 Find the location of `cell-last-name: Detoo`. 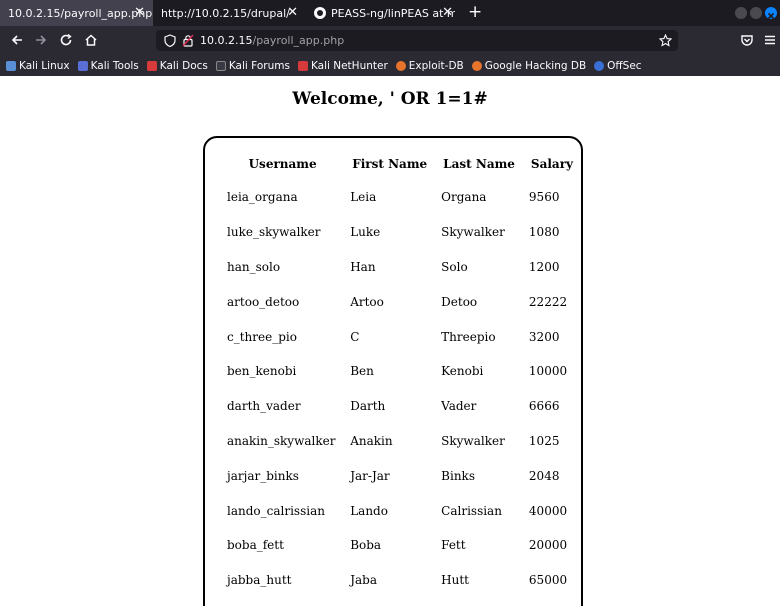

cell-last-name: Detoo is located at coordinates (459, 301).